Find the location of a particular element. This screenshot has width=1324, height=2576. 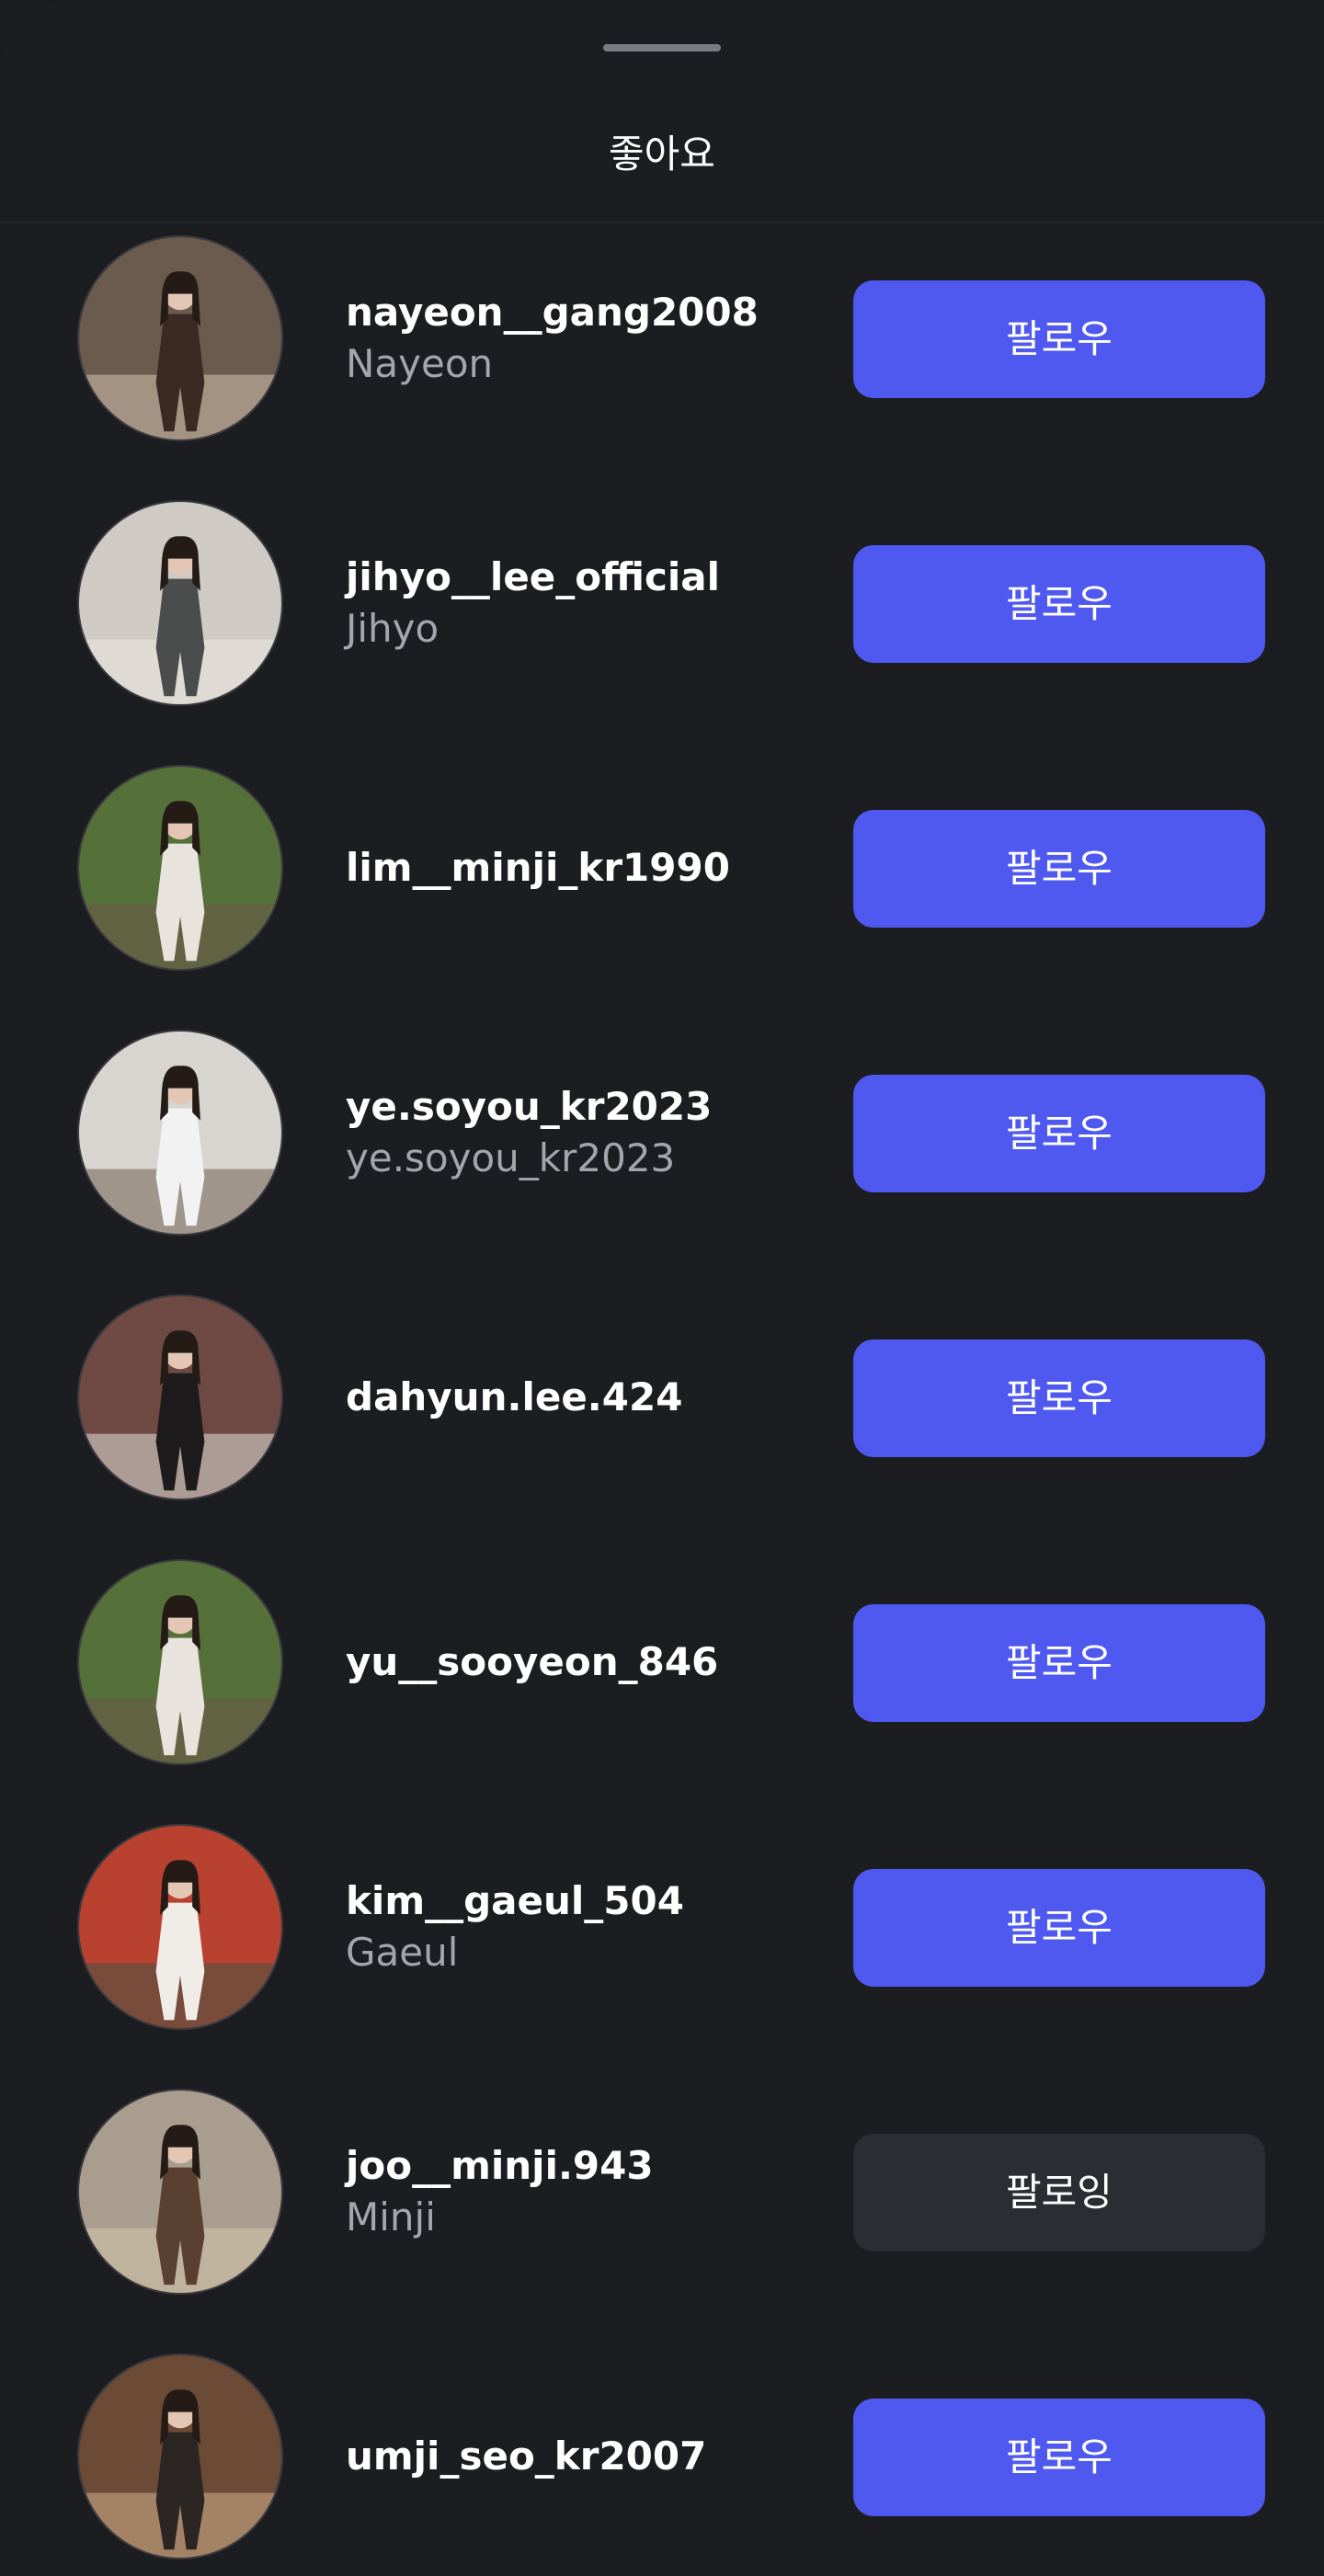

sheet-title: 좋아요 is located at coordinates (662, 154).